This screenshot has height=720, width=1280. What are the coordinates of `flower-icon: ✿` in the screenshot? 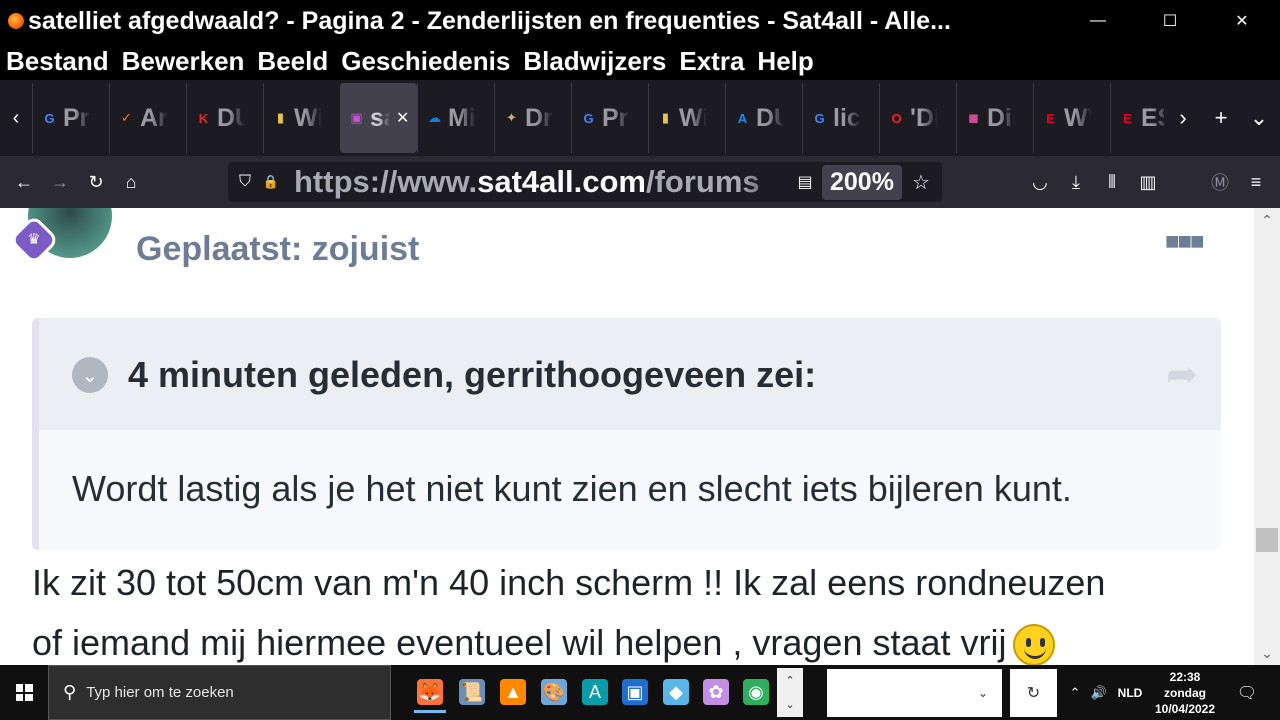 It's located at (716, 692).